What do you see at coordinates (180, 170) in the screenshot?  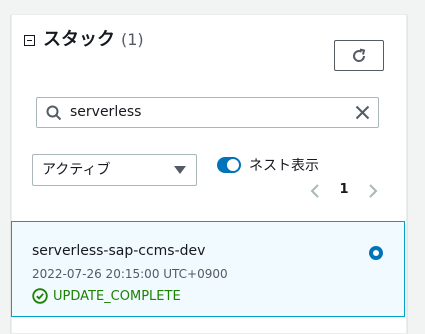 I see `caret-down-icon` at bounding box center [180, 170].